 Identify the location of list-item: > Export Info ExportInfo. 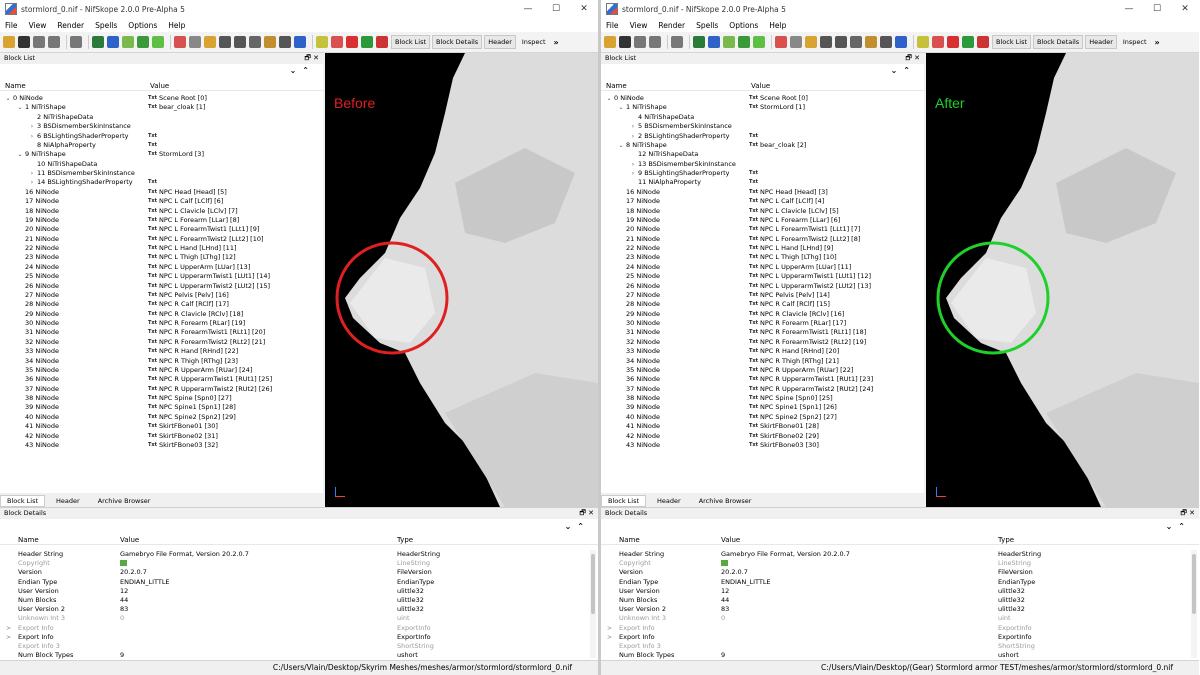
(900, 637).